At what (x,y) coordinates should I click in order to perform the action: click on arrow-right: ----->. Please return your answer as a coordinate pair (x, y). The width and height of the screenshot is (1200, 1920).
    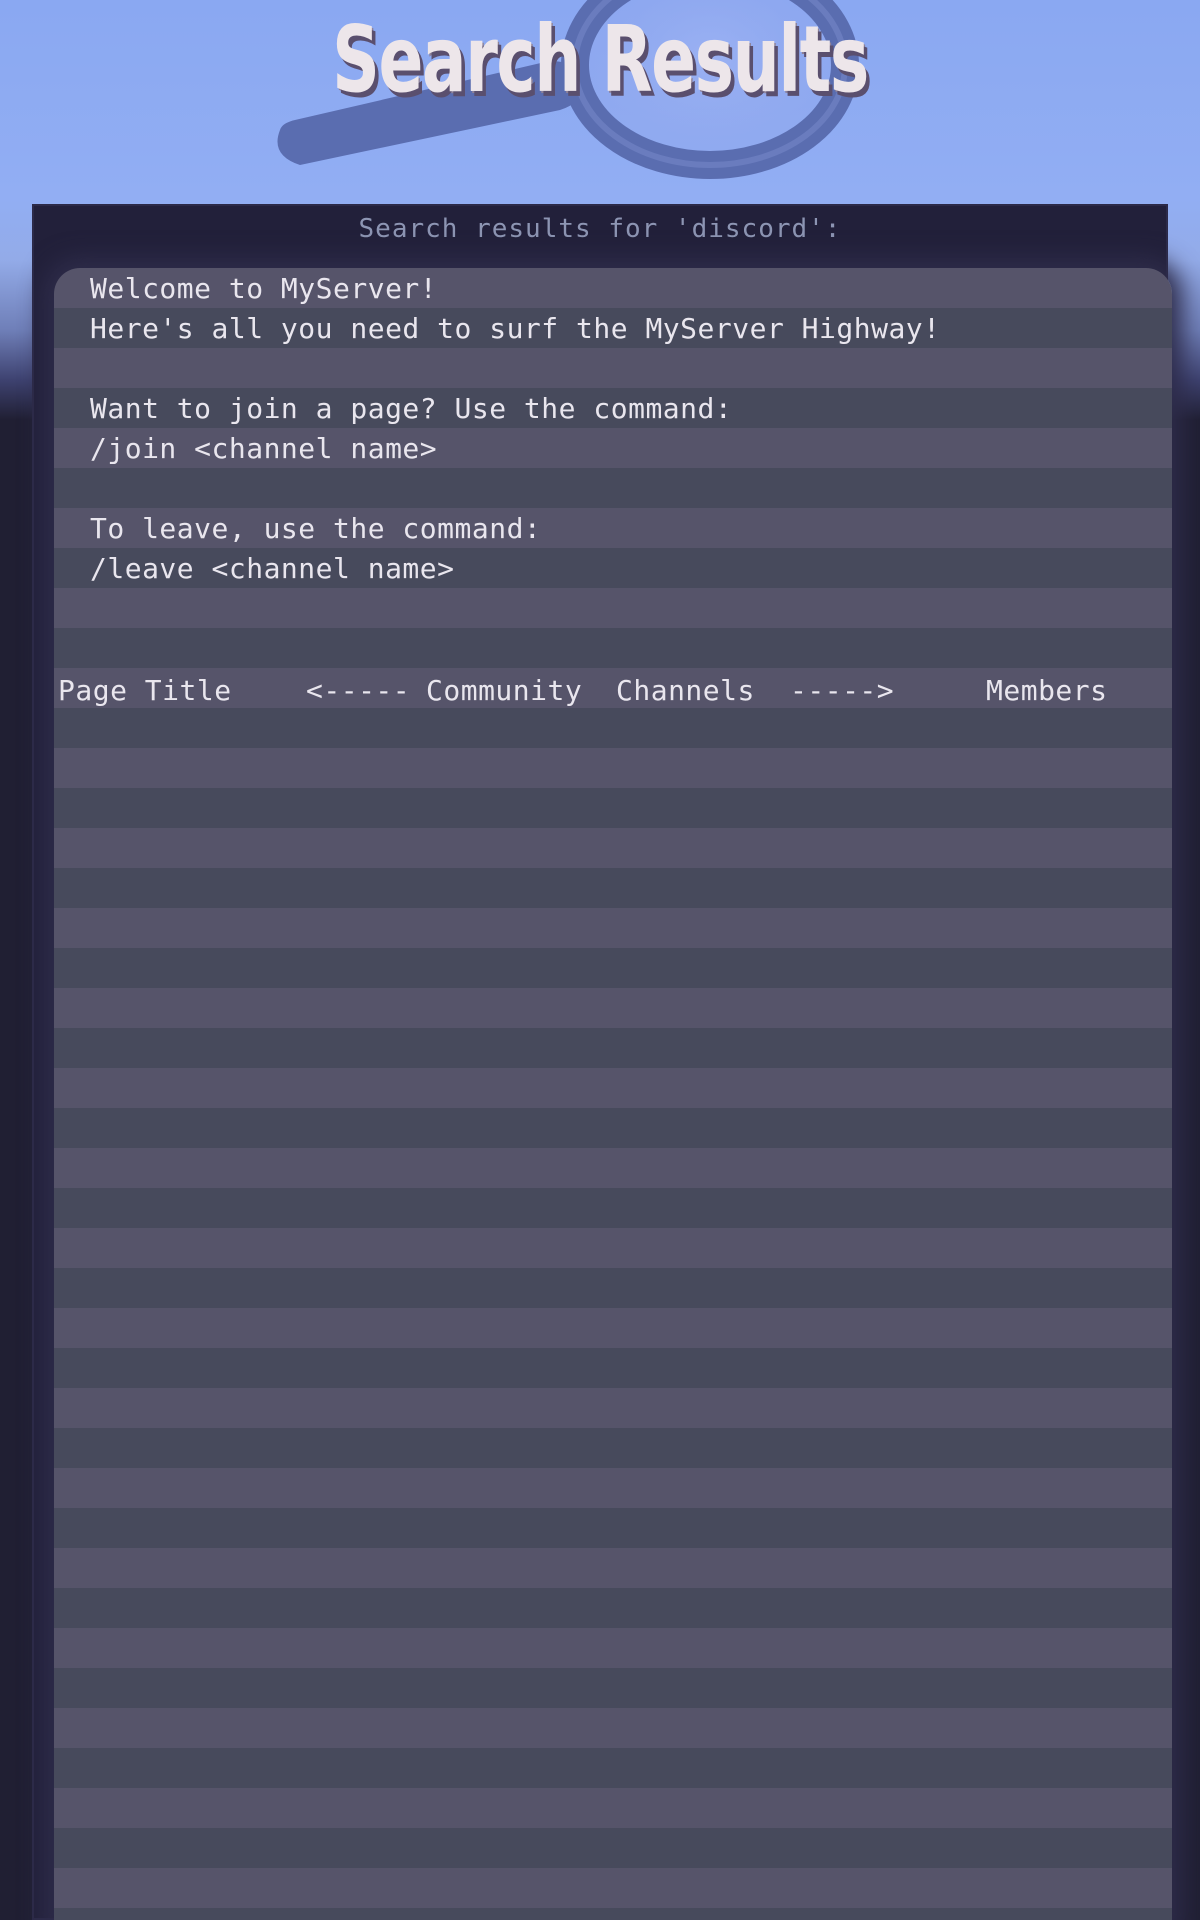
    Looking at the image, I should click on (842, 690).